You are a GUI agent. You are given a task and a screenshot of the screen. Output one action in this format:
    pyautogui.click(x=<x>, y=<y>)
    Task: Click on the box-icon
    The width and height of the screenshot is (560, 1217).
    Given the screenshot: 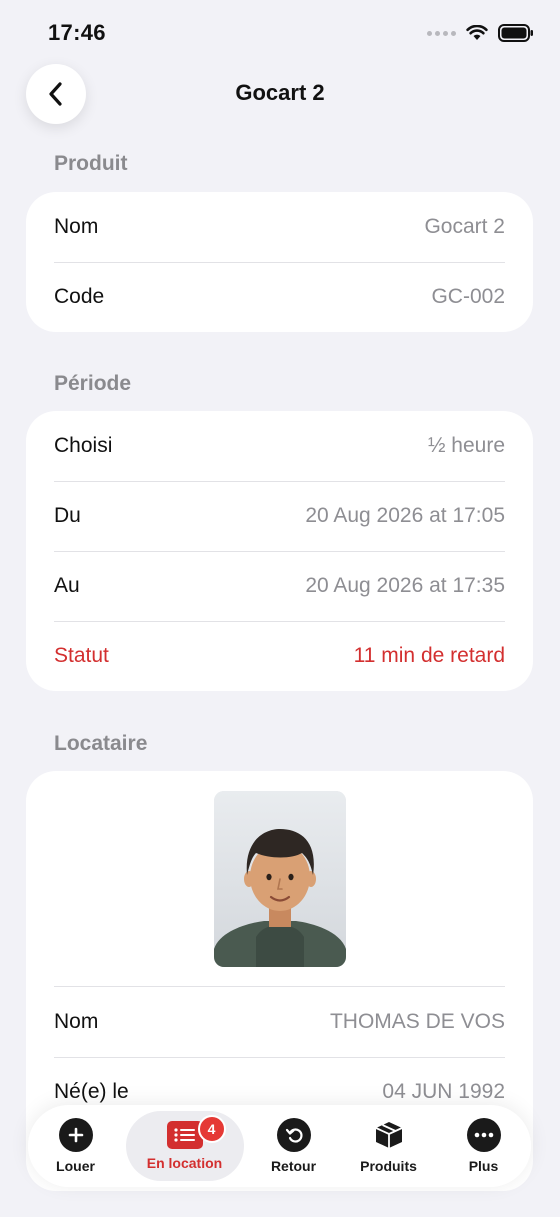 What is the action you would take?
    pyautogui.click(x=389, y=1135)
    